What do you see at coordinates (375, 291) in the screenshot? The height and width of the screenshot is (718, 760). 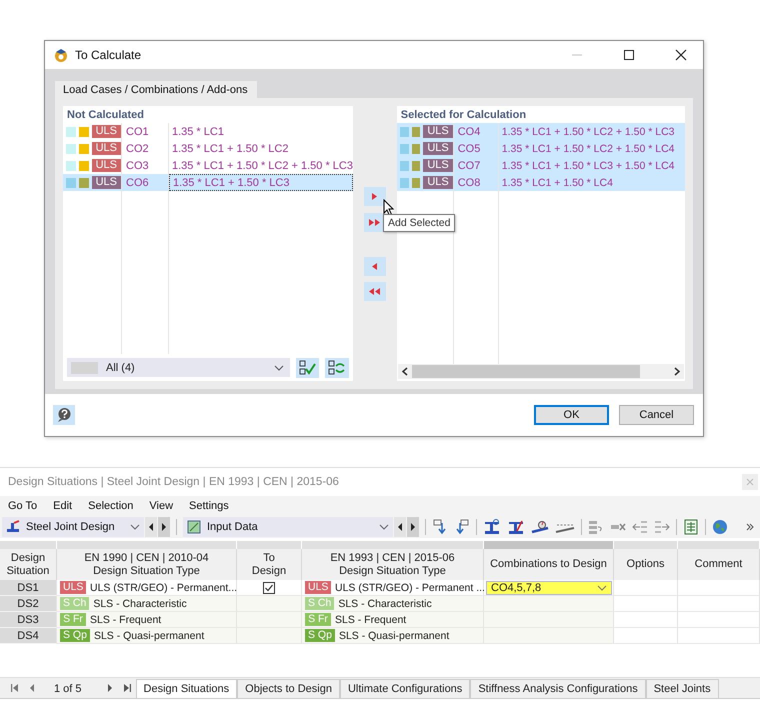 I see `remove-all-button` at bounding box center [375, 291].